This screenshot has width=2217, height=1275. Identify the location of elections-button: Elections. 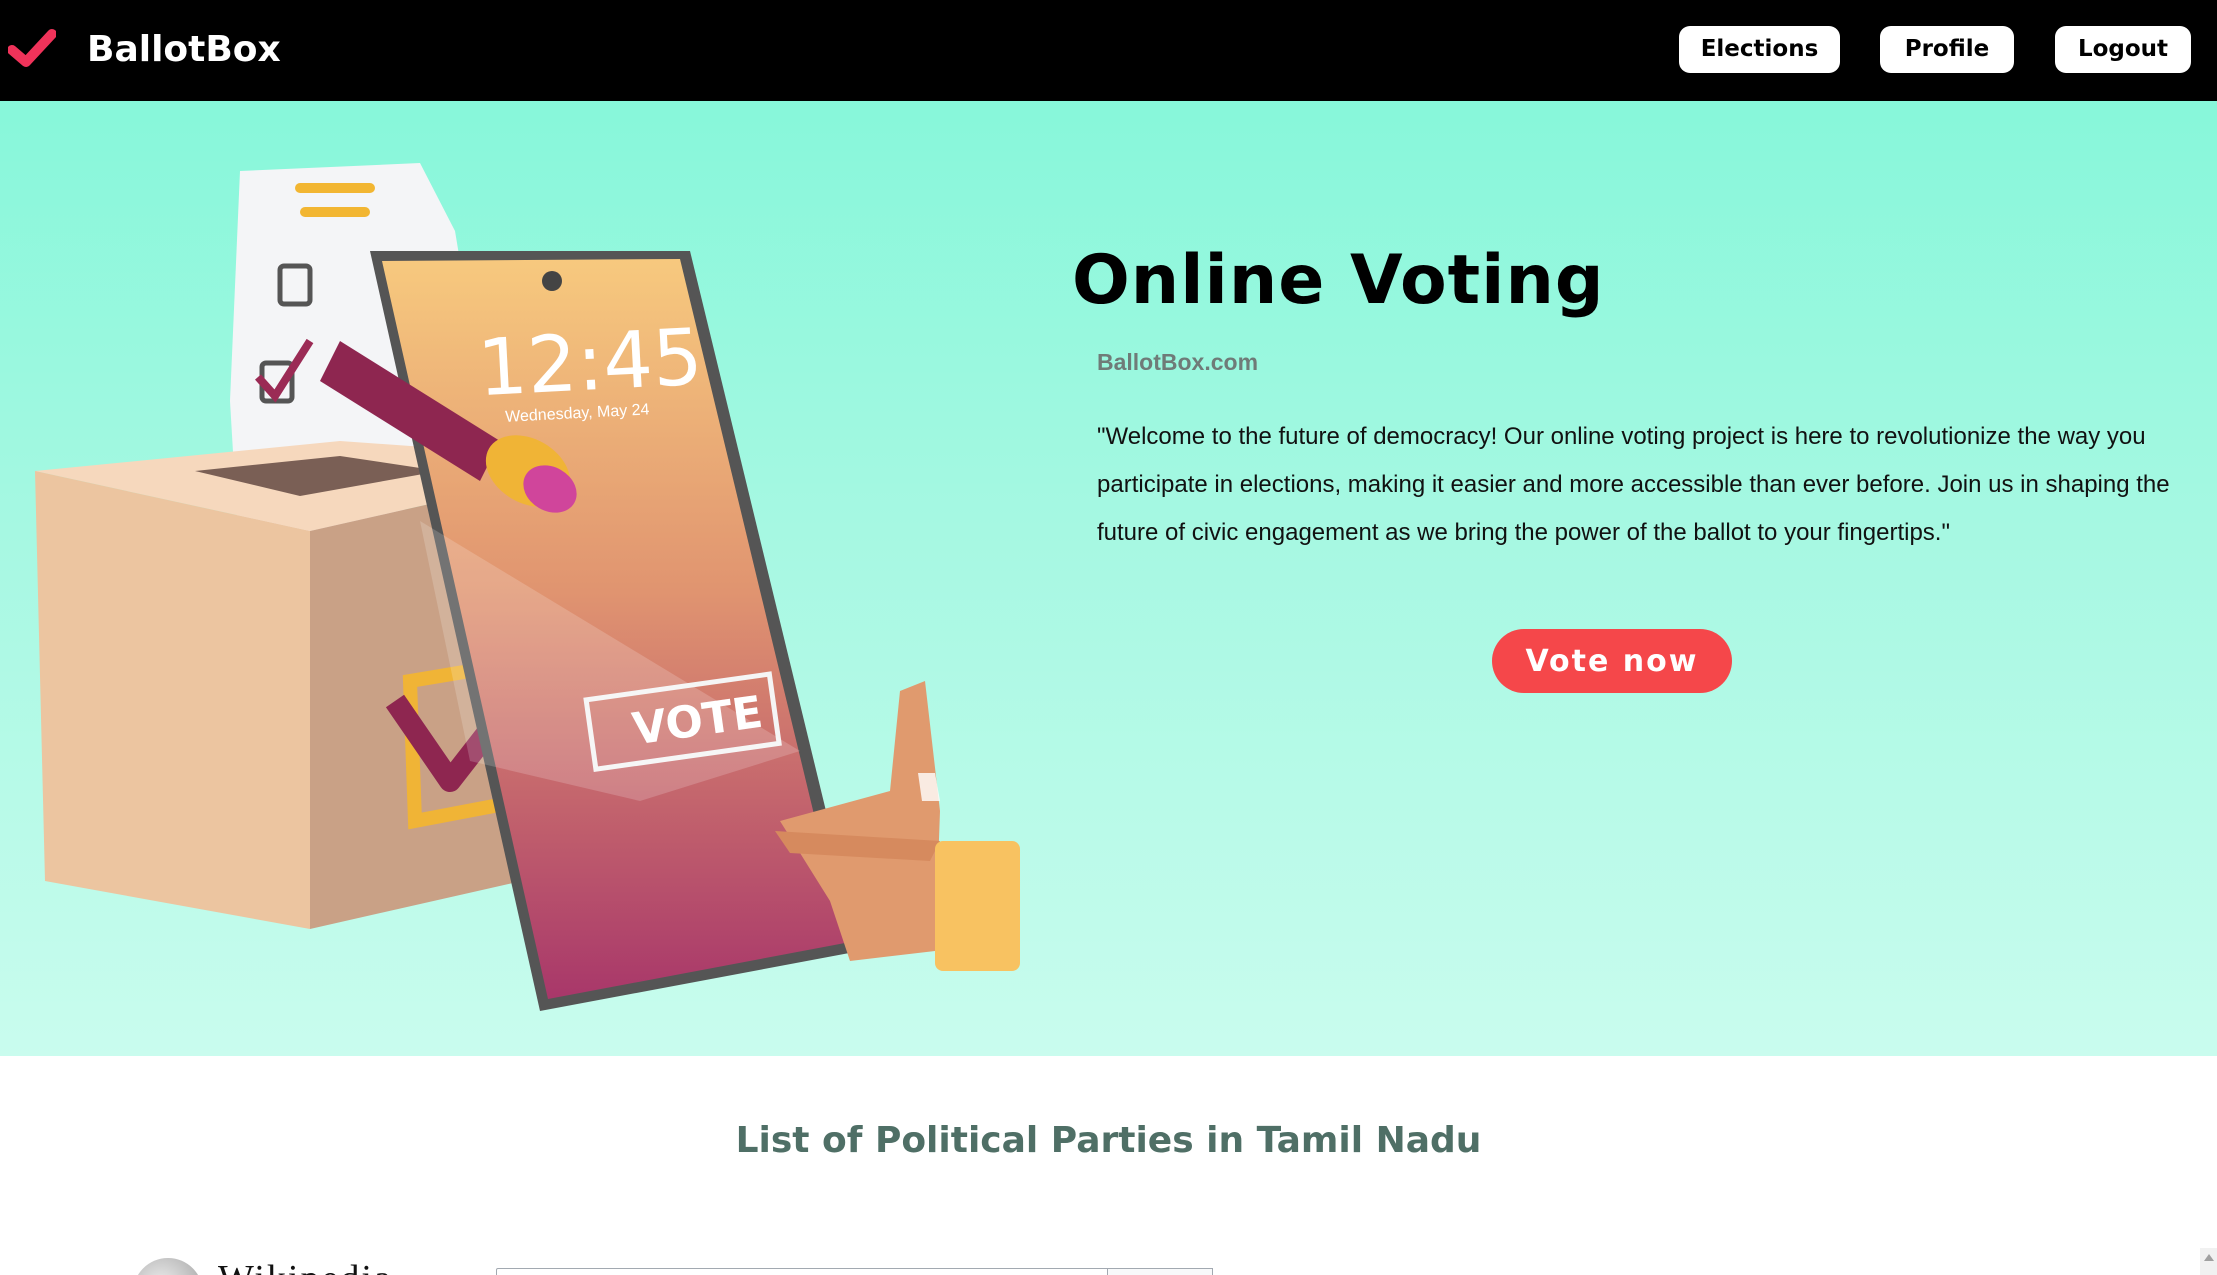
(1759, 49).